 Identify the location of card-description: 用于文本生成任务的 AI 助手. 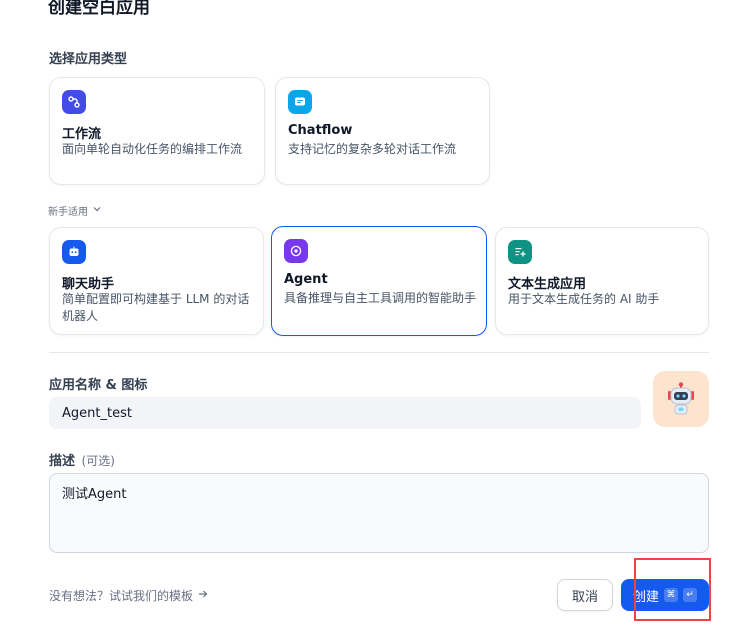
(584, 299).